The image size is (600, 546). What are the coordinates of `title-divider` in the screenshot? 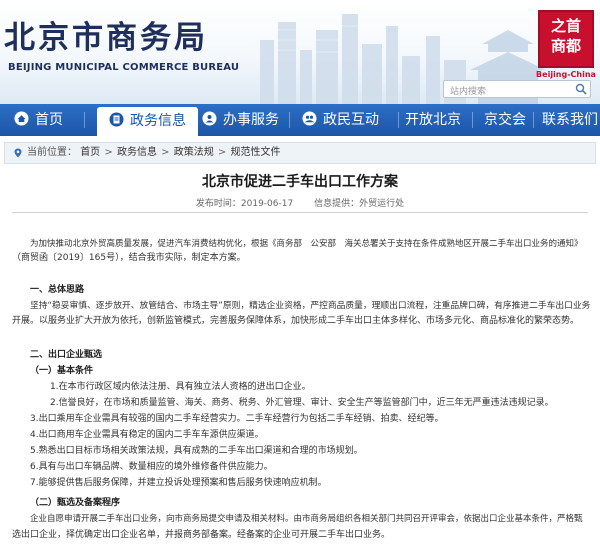 It's located at (300, 212).